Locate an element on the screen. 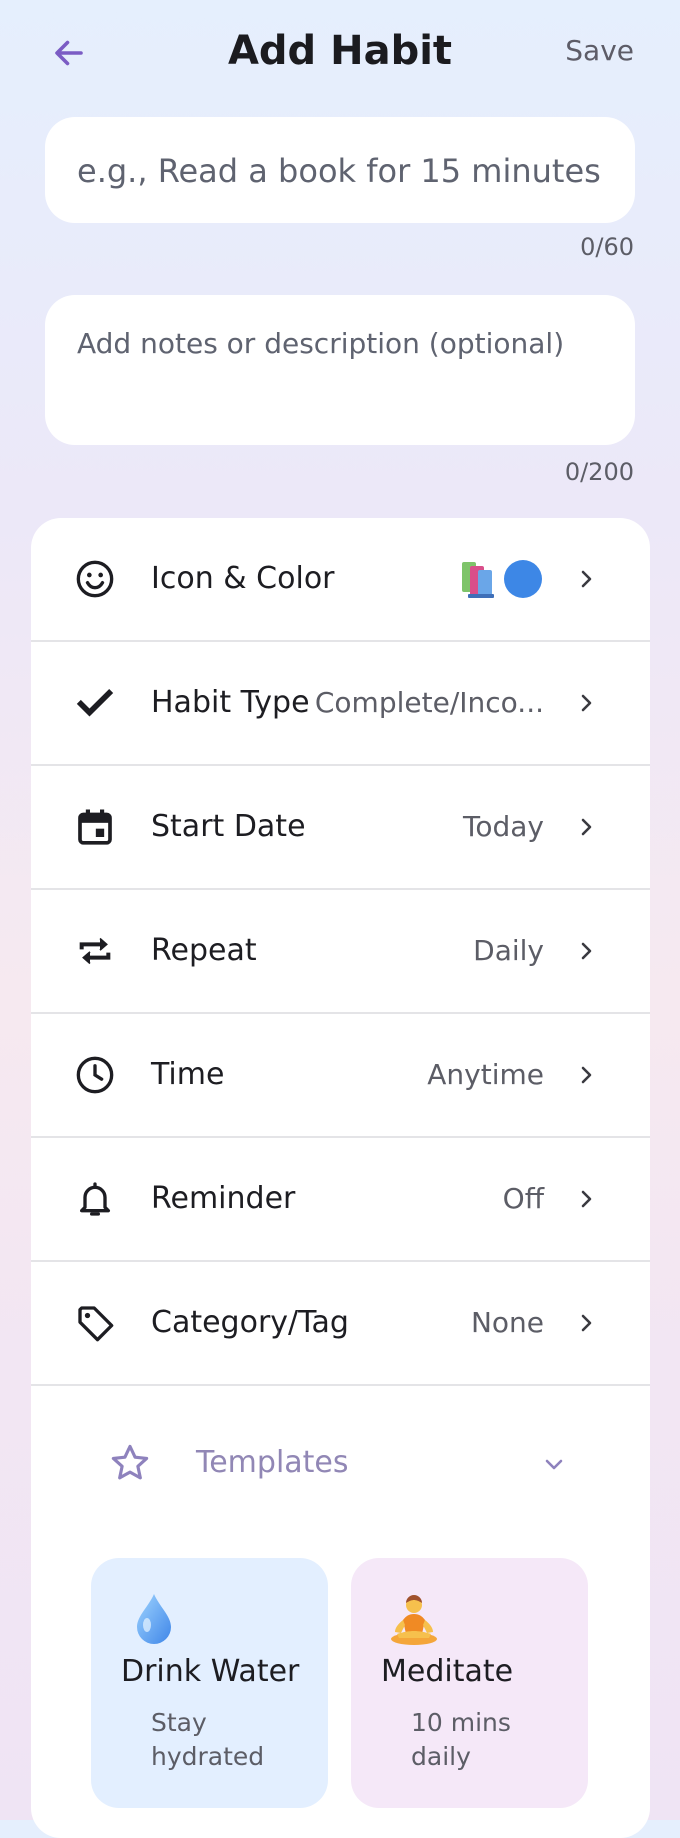 The image size is (680, 1838). habit-name-input is located at coordinates (347, 171).